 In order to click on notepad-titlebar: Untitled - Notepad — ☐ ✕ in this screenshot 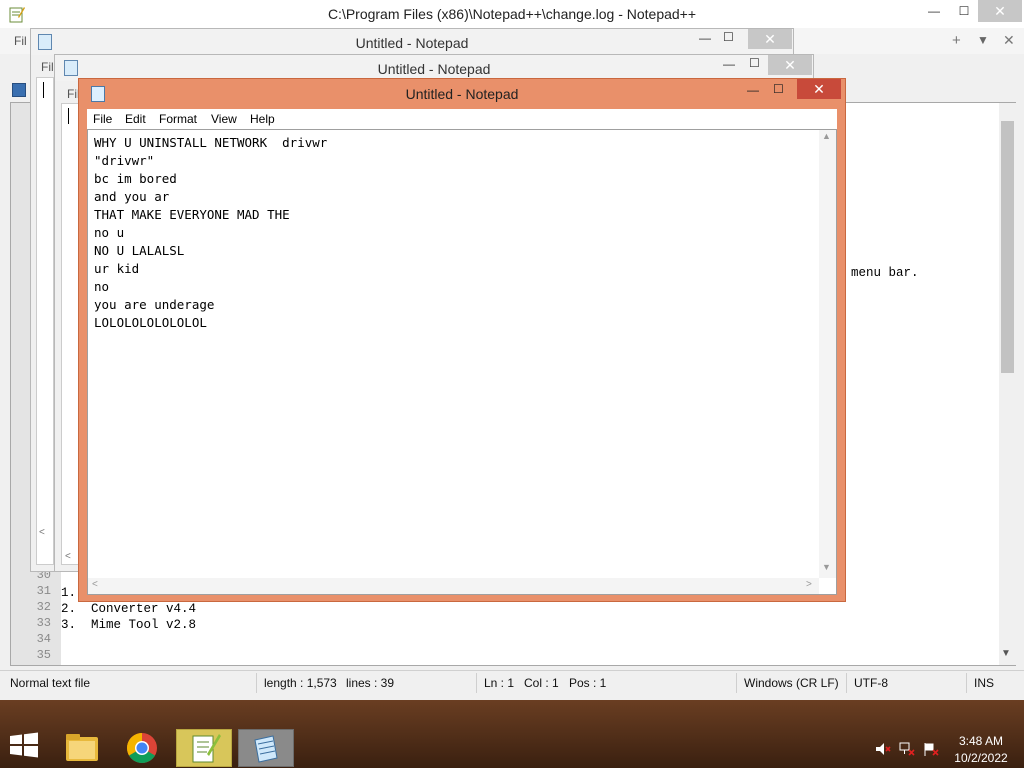, I will do `click(412, 42)`.